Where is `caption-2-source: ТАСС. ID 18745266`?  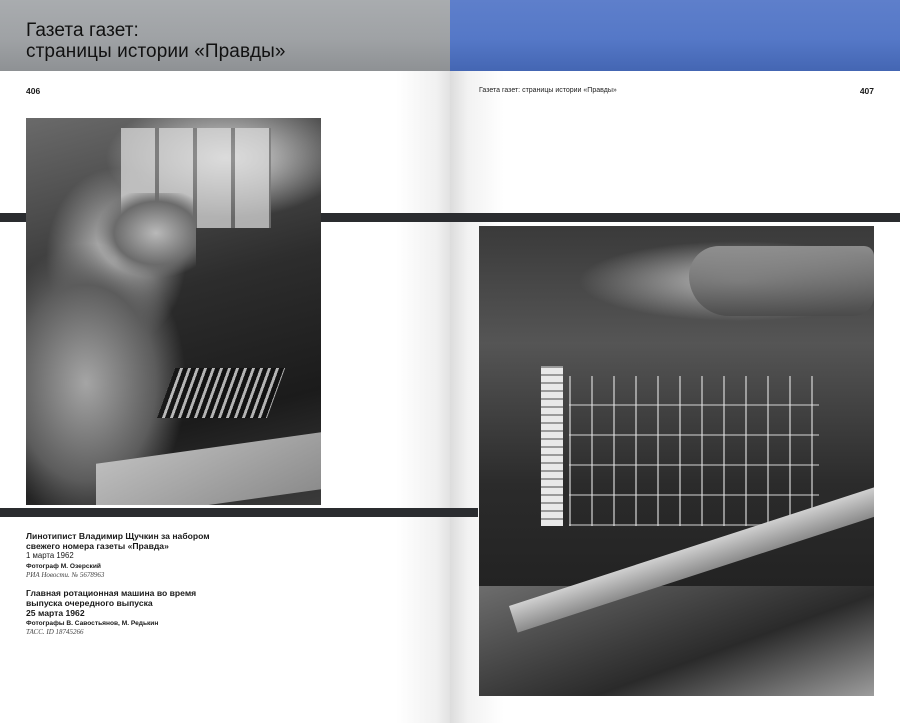
caption-2-source: ТАСС. ID 18745266 is located at coordinates (55, 632).